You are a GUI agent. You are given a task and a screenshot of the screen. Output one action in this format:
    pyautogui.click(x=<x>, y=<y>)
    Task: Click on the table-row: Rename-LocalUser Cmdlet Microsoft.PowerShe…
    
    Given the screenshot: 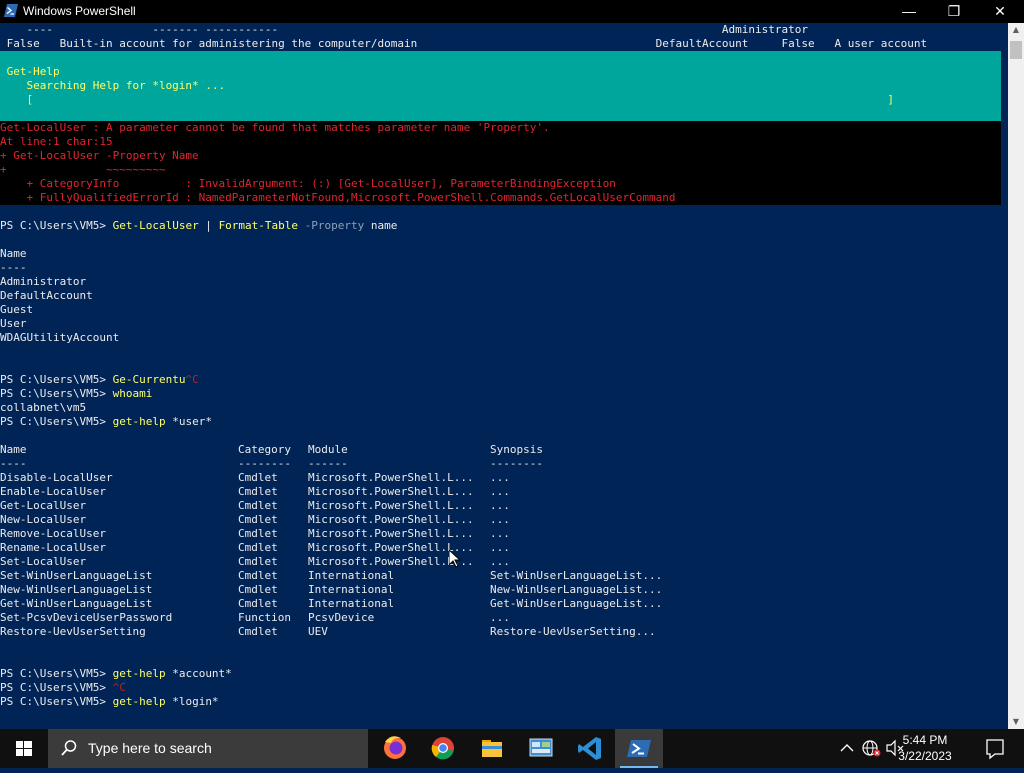 What is the action you would take?
    pyautogui.click(x=500, y=548)
    